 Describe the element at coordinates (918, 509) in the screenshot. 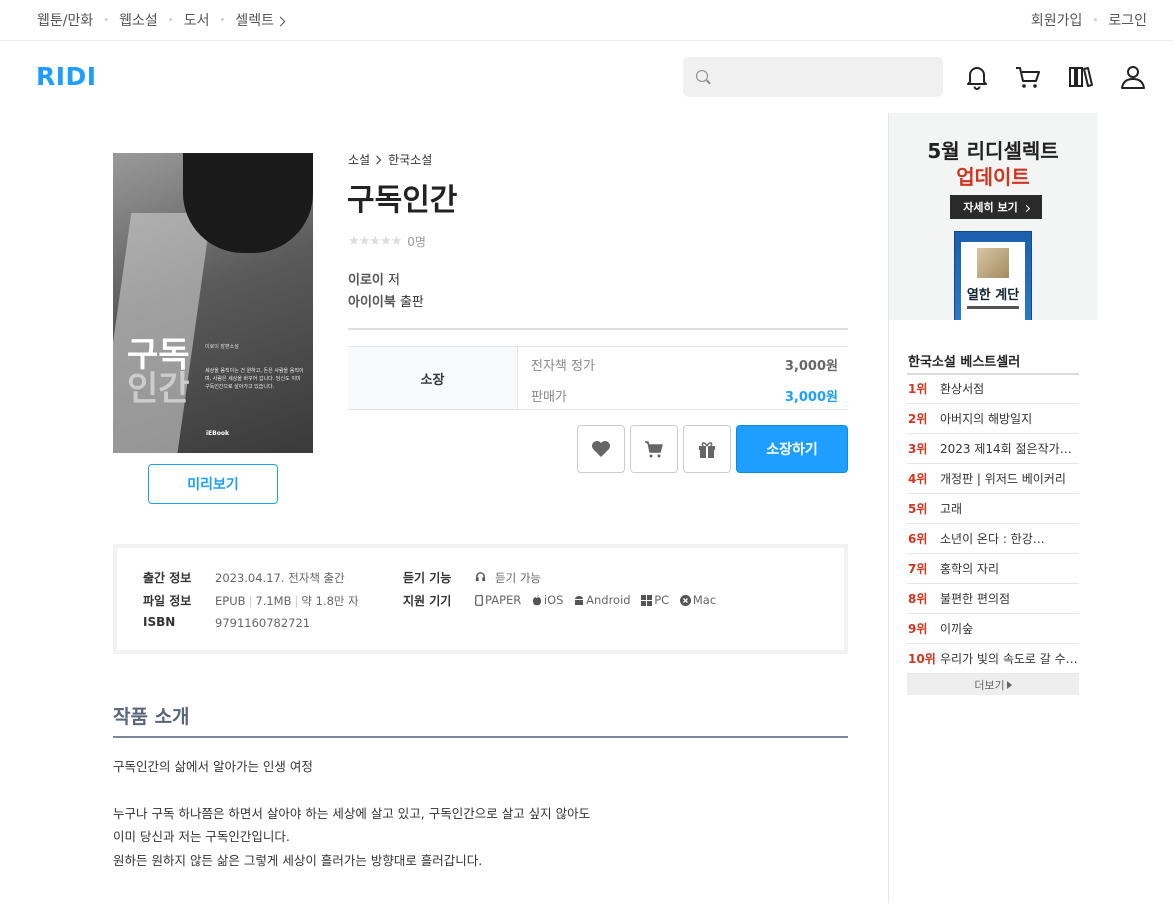

I see `rank: 5위` at that location.